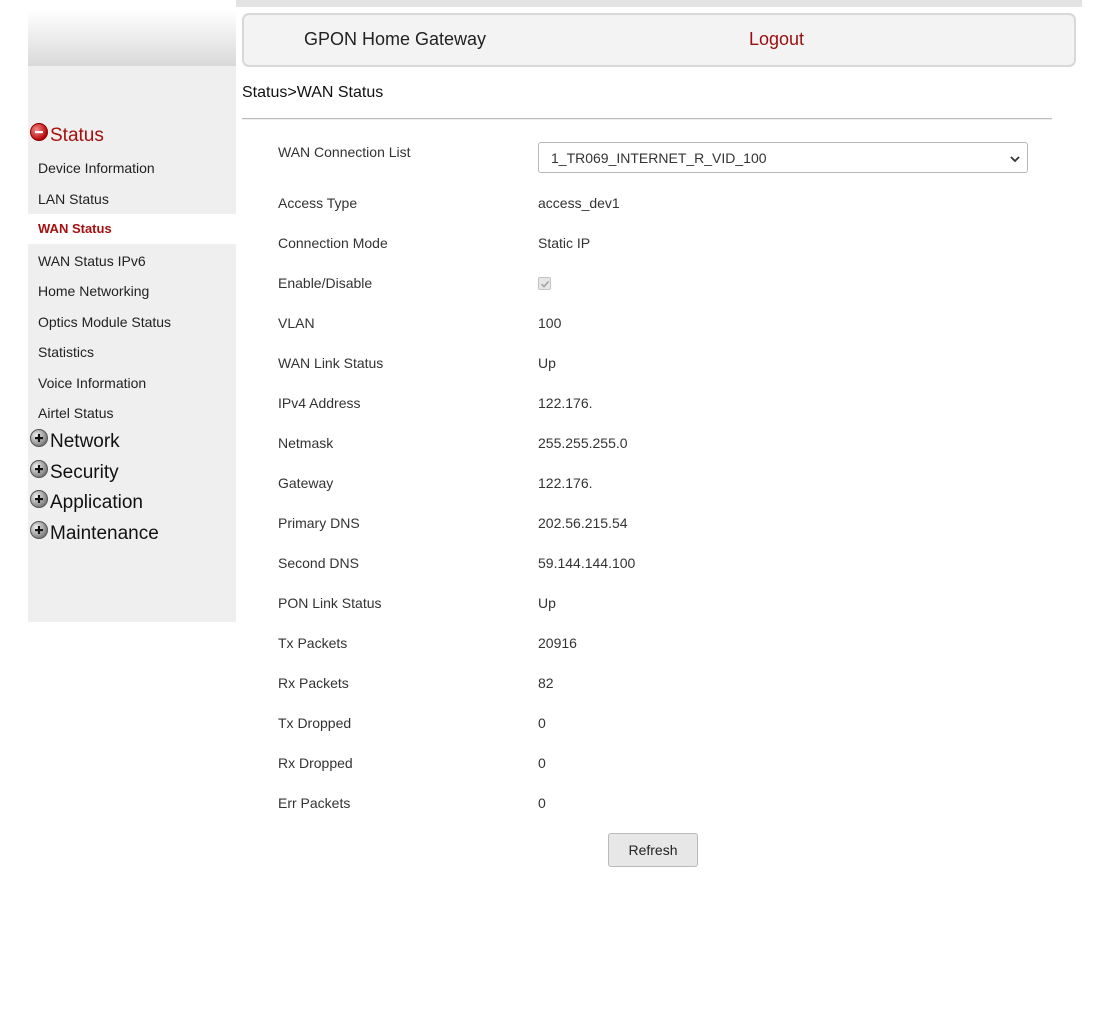 Image resolution: width=1100 pixels, height=1022 pixels. Describe the element at coordinates (658, 325) in the screenshot. I see `vlan-row: VLAN 100` at that location.